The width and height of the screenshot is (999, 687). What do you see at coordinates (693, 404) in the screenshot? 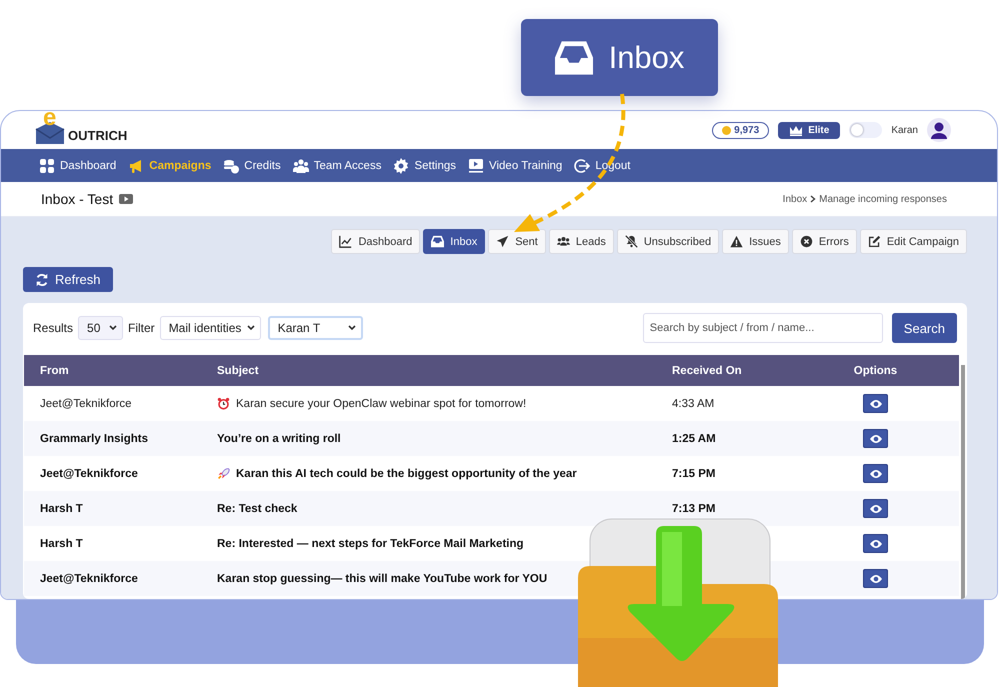
I see `table-cell: 4:33 AM` at bounding box center [693, 404].